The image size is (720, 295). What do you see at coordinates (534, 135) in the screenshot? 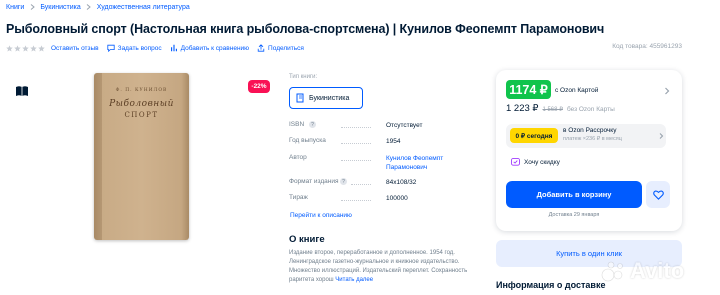
I see `installment-badge: 0 ₽ сегодня` at bounding box center [534, 135].